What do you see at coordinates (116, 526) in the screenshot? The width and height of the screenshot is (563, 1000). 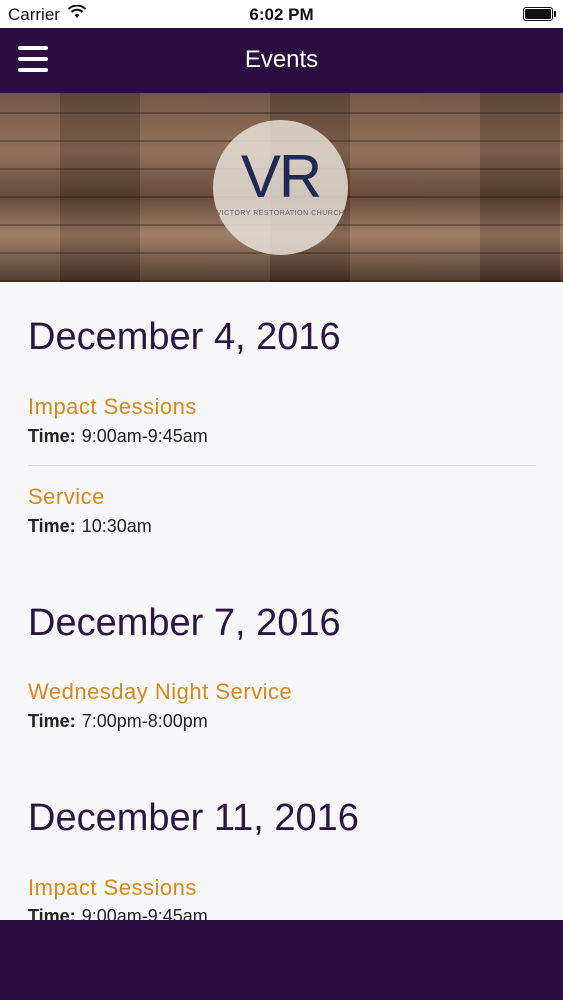 I see `time-value: 10:30am` at bounding box center [116, 526].